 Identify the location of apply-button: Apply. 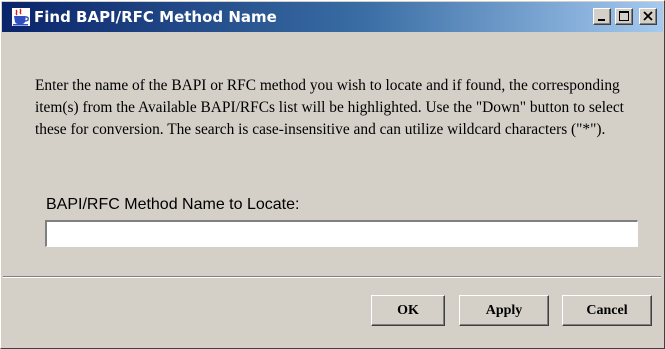
(504, 310).